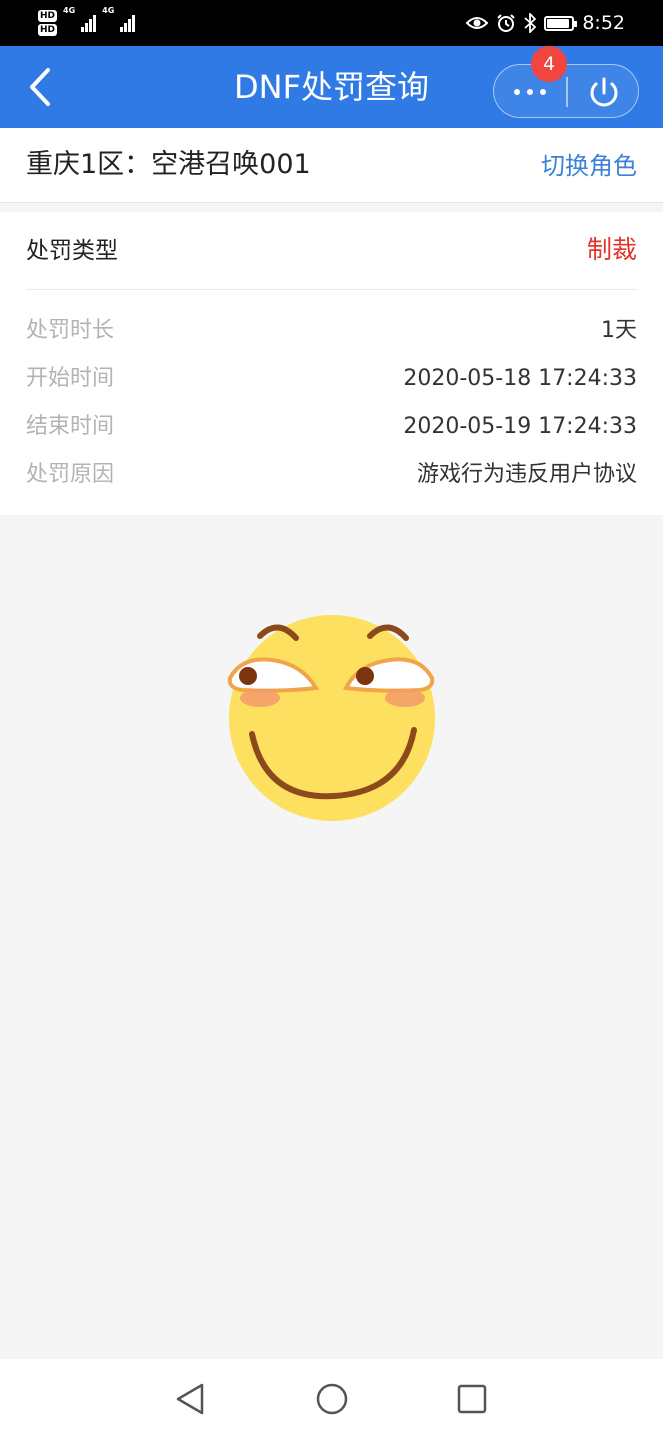 The image size is (663, 1437). I want to click on info-value: 1天, so click(619, 330).